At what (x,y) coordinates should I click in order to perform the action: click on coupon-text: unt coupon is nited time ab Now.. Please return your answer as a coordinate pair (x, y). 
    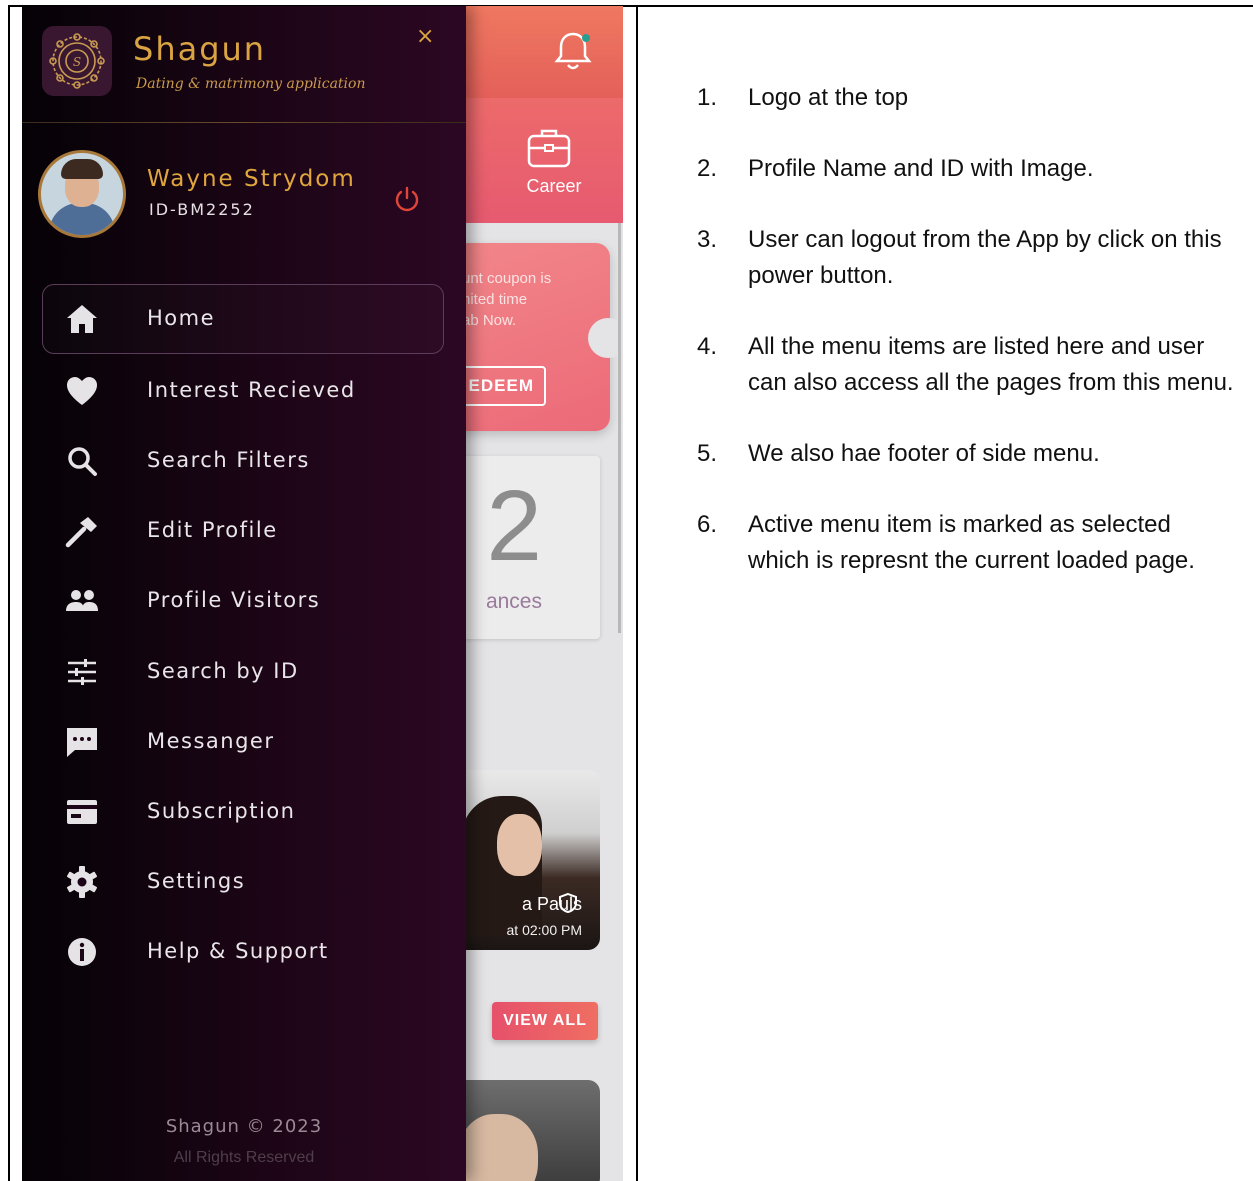
    Looking at the image, I should click on (532, 299).